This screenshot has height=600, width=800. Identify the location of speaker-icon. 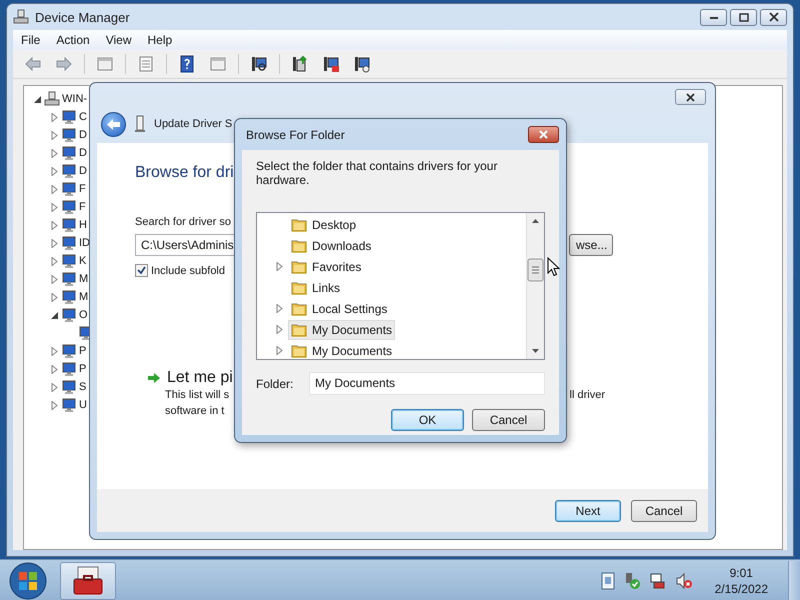
(683, 581).